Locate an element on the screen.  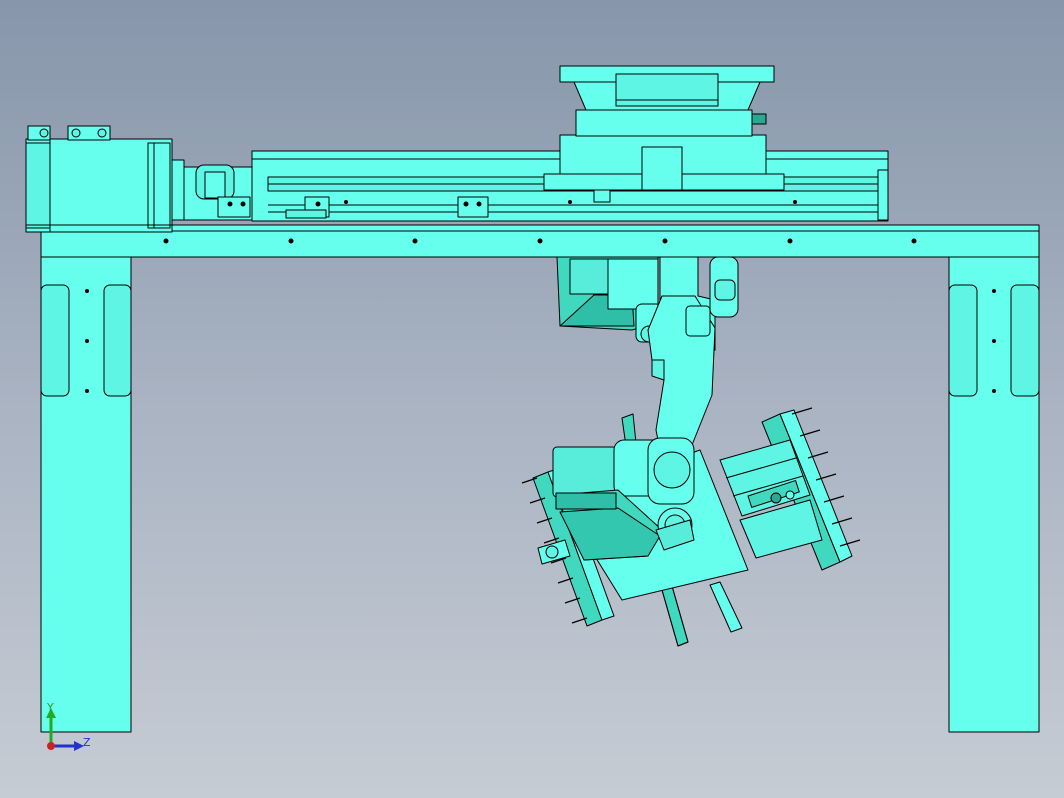
z-axis-label: Z is located at coordinates (87, 742).